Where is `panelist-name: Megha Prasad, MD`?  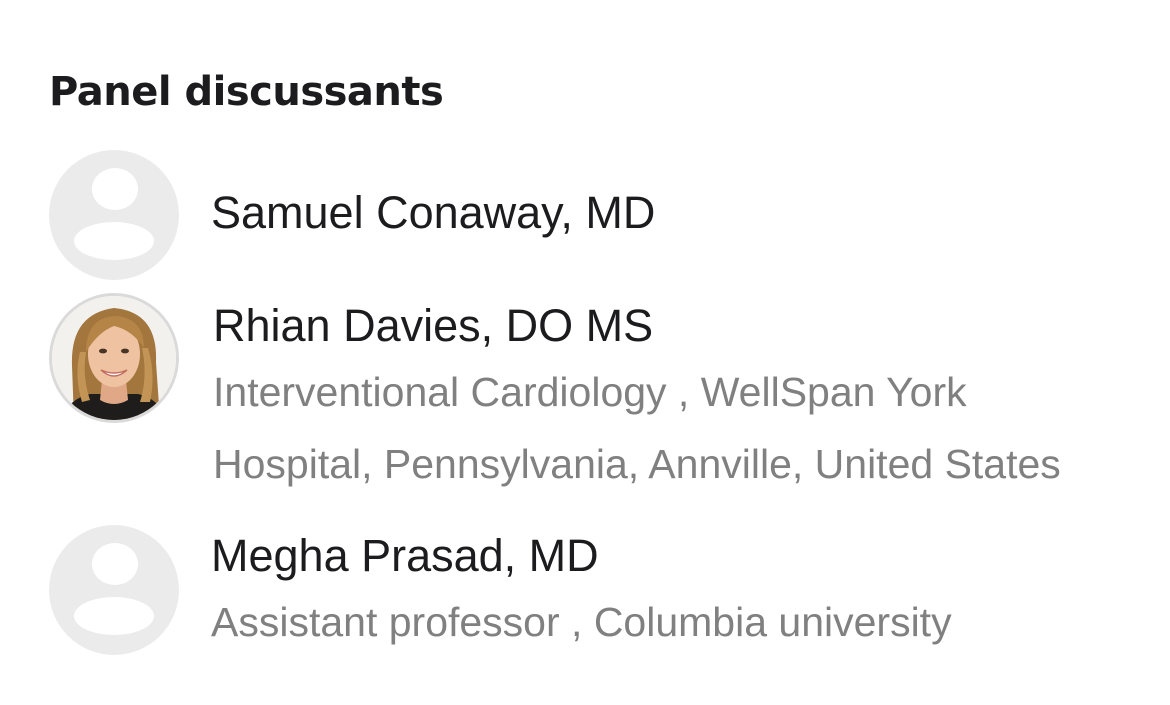 panelist-name: Megha Prasad, MD is located at coordinates (405, 555).